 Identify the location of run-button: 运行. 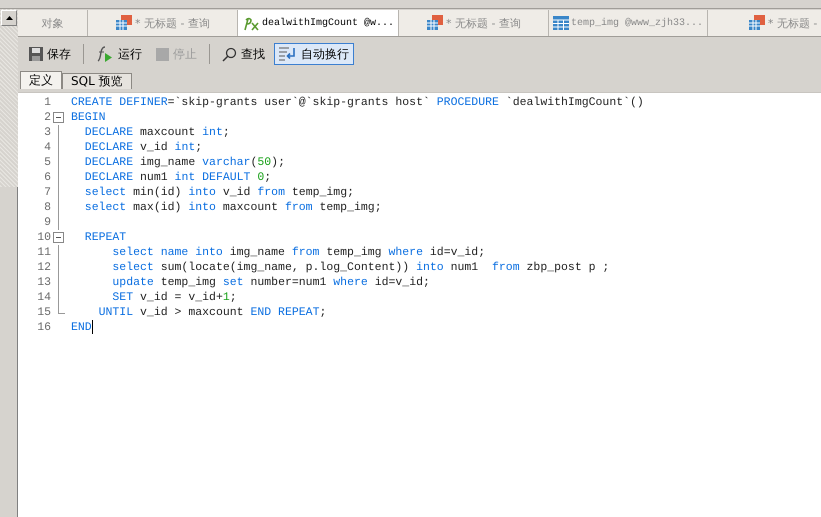
(119, 54).